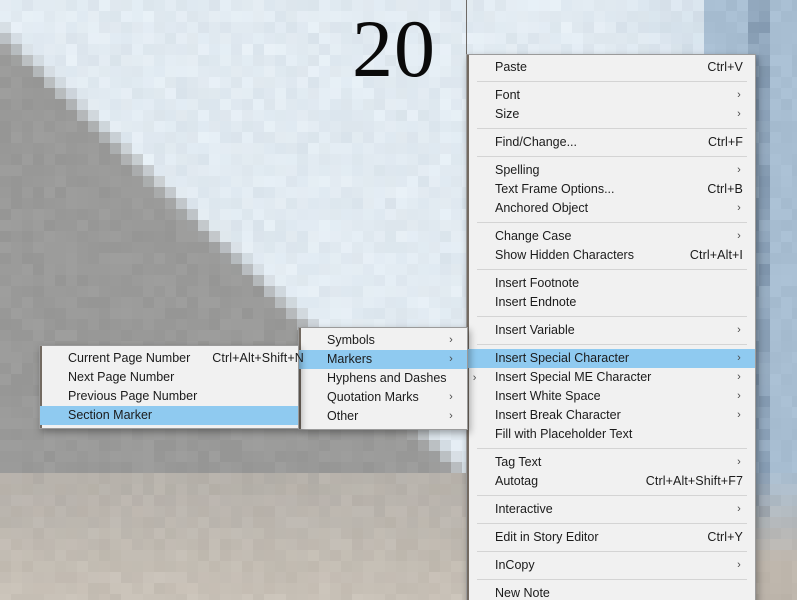  I want to click on menu-item-find-change: Find/Change... Ctrl+F, so click(611, 142).